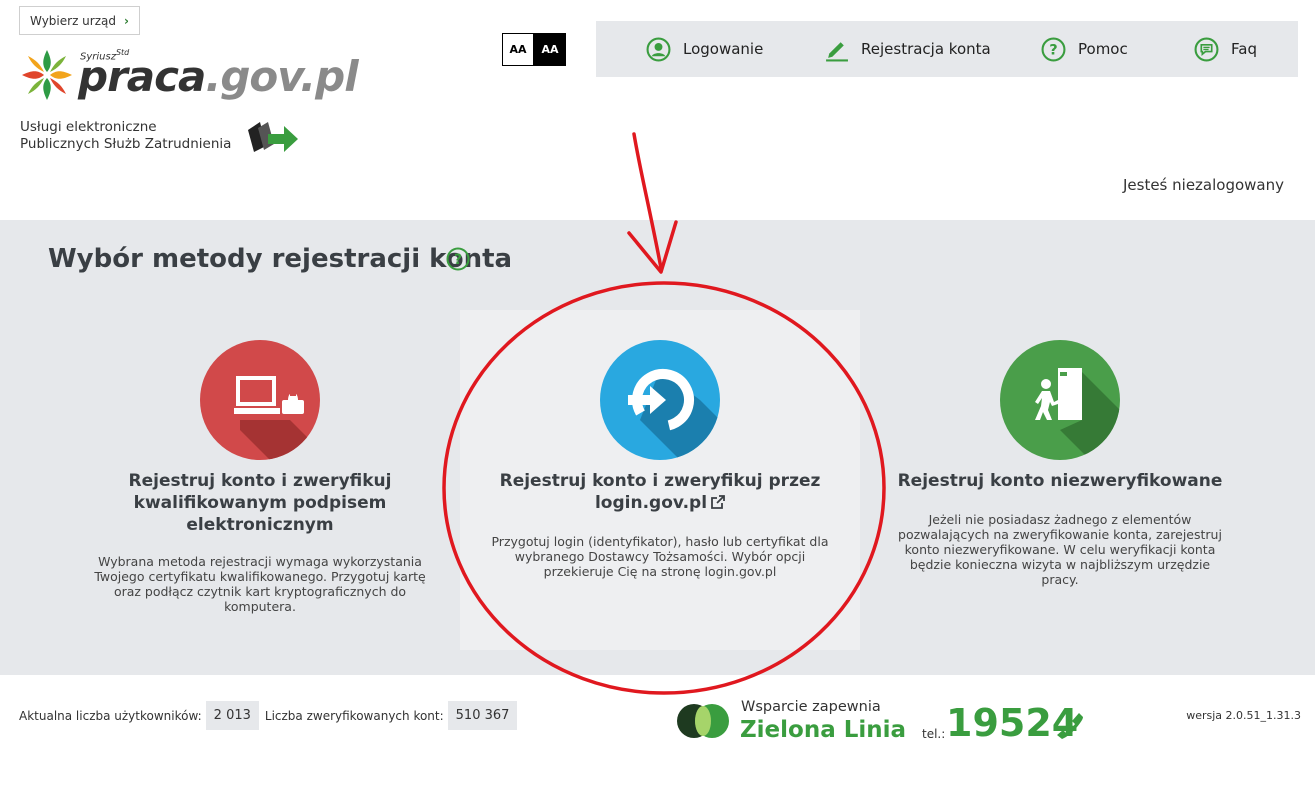 The image size is (1315, 804). Describe the element at coordinates (142, 76) in the screenshot. I see `logo-praca: praca` at that location.